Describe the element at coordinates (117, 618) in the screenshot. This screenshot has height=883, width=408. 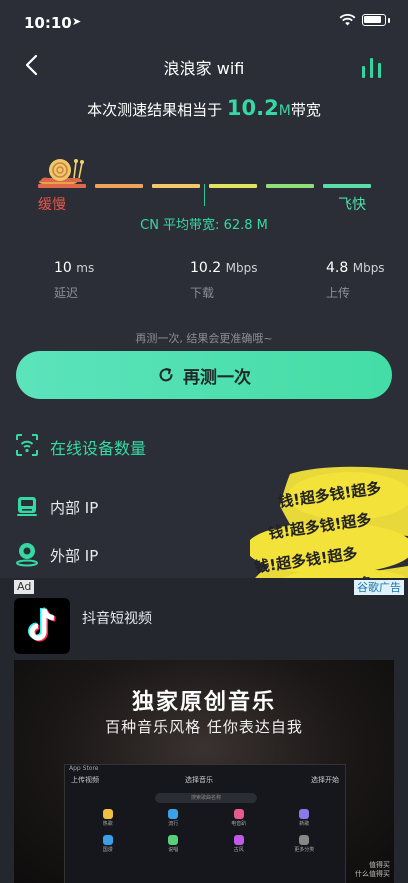
I see `ad-app-name: 抖音短视频` at that location.